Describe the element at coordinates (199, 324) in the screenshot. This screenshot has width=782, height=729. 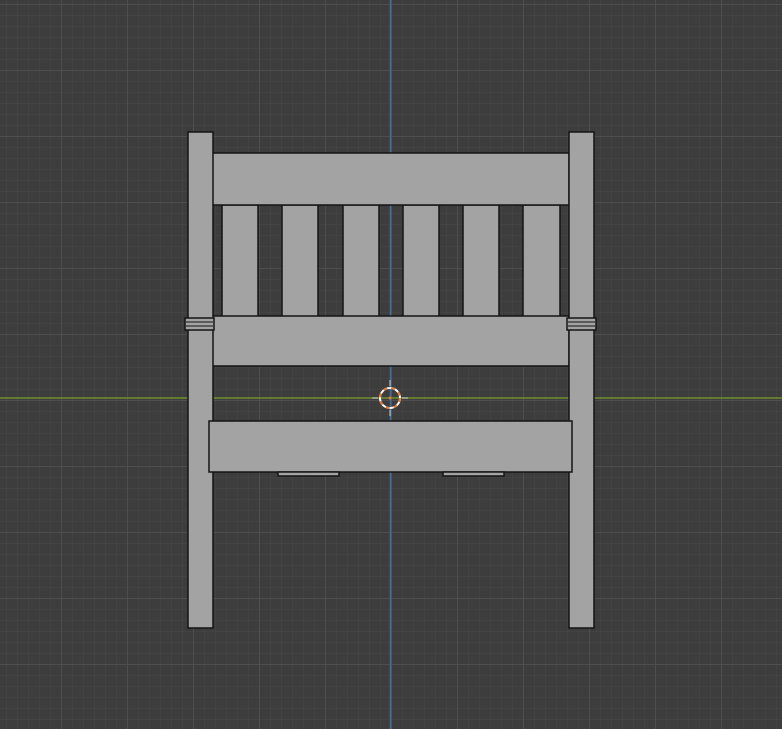
I see `left-leg-collar` at that location.